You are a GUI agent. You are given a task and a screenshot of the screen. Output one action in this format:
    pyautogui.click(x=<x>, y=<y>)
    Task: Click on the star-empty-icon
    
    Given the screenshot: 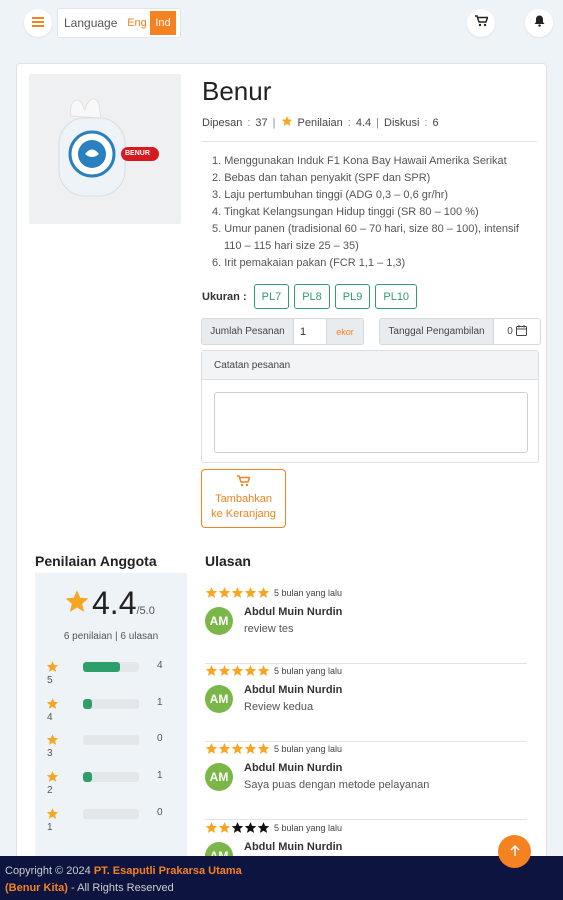 What is the action you would take?
    pyautogui.click(x=237, y=830)
    